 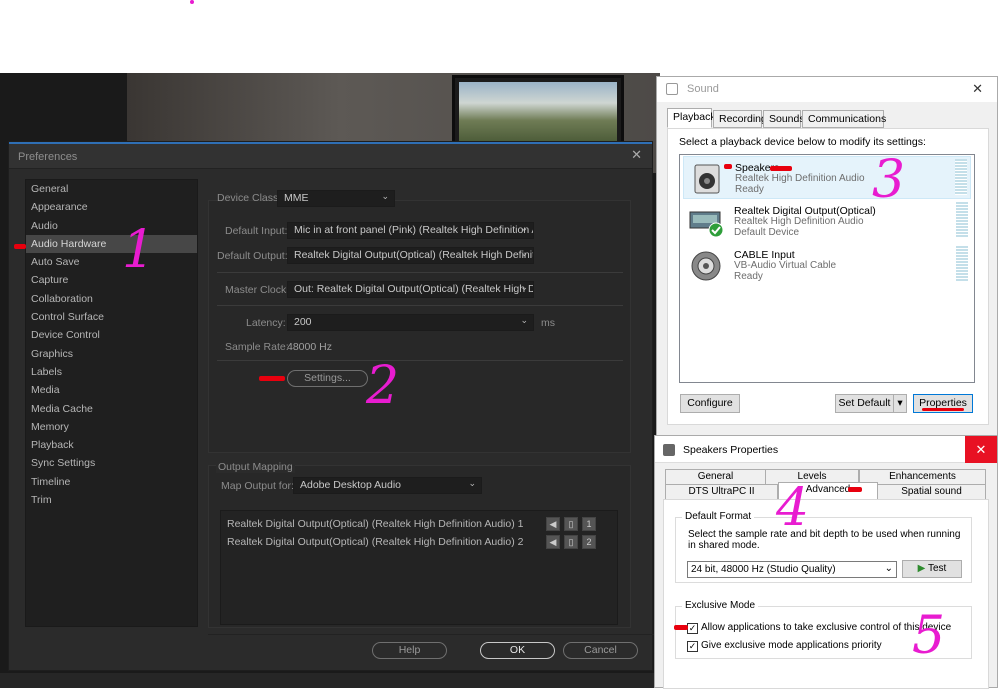 I want to click on sidebar-item-graphics: Graphics, so click(x=111, y=354).